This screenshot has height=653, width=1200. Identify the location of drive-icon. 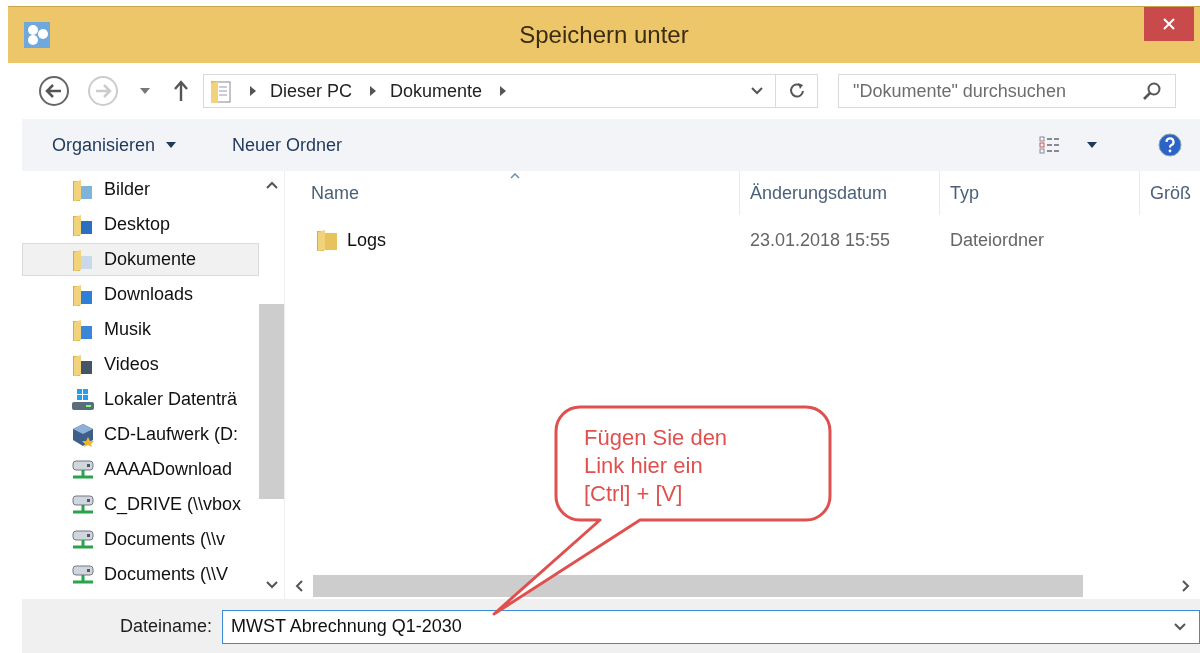
(83, 399).